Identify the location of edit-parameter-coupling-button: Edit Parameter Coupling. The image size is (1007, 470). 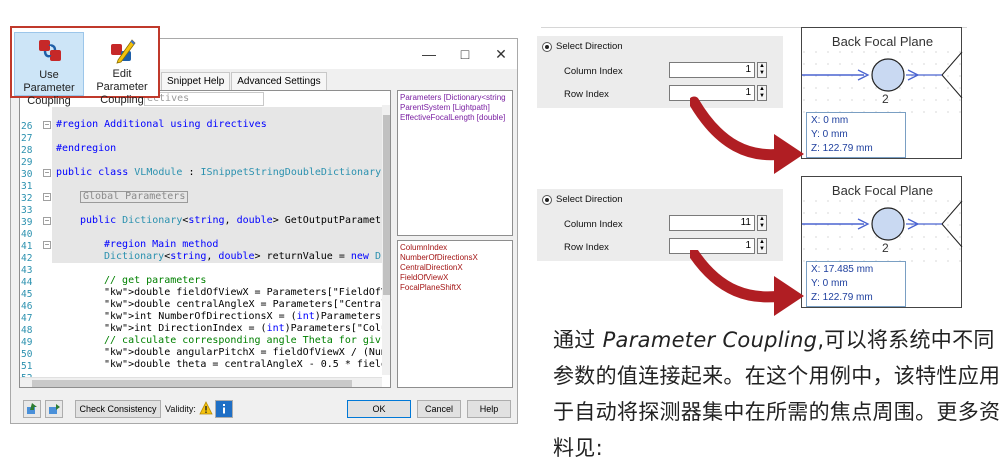
(122, 69).